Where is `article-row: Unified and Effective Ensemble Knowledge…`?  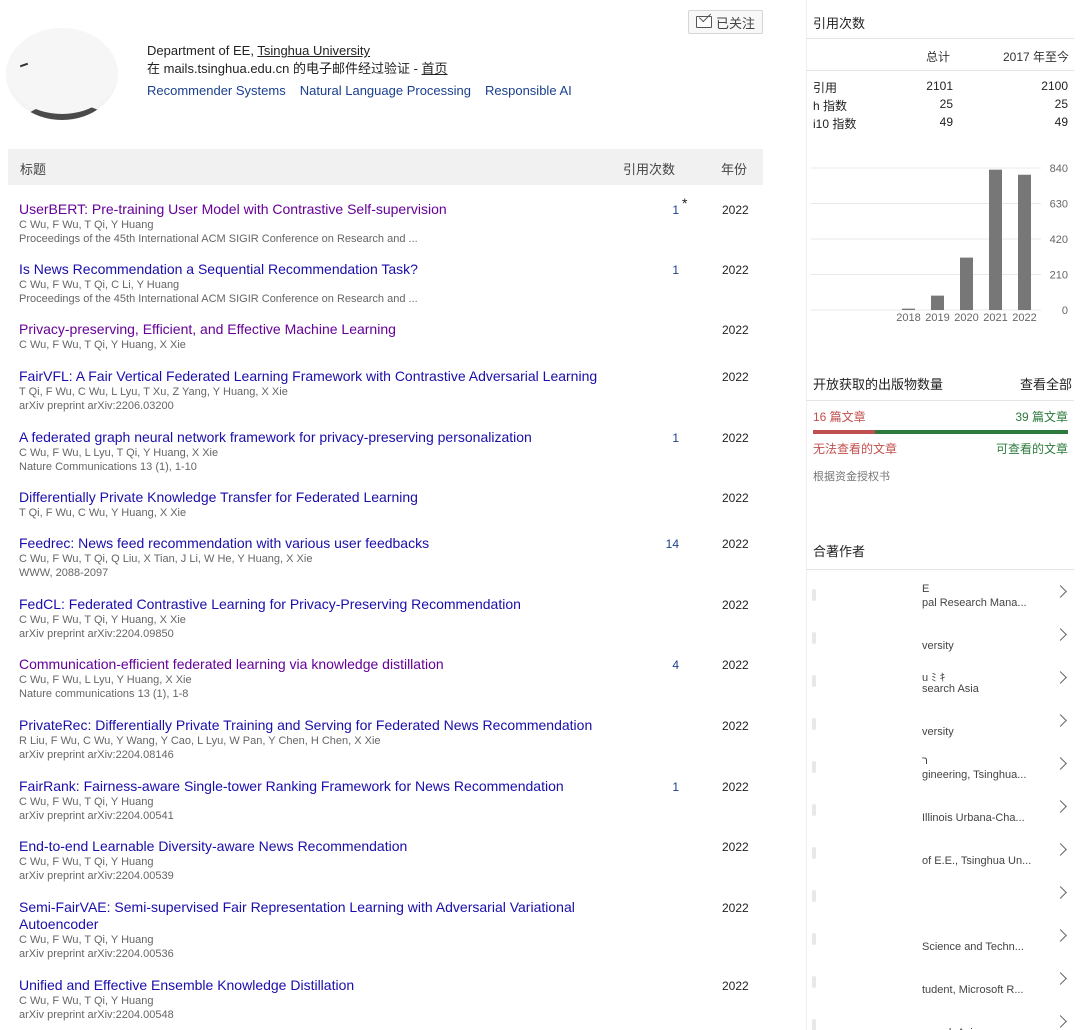
article-row: Unified and Effective Ensemble Knowledge… is located at coordinates (391, 999).